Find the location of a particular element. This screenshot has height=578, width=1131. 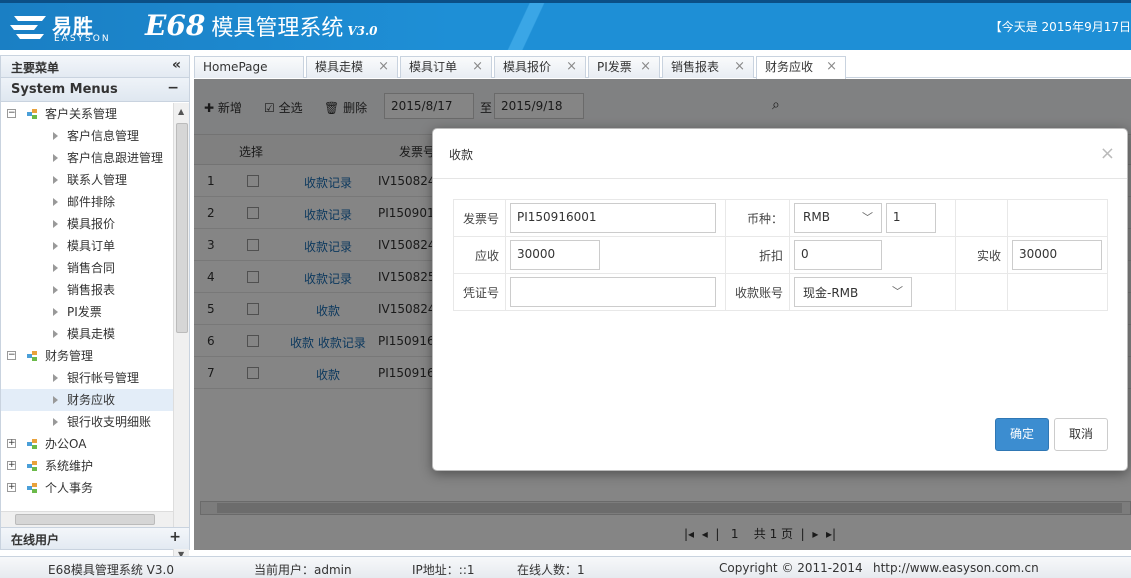

collapse-panel-icon: − is located at coordinates (173, 88).